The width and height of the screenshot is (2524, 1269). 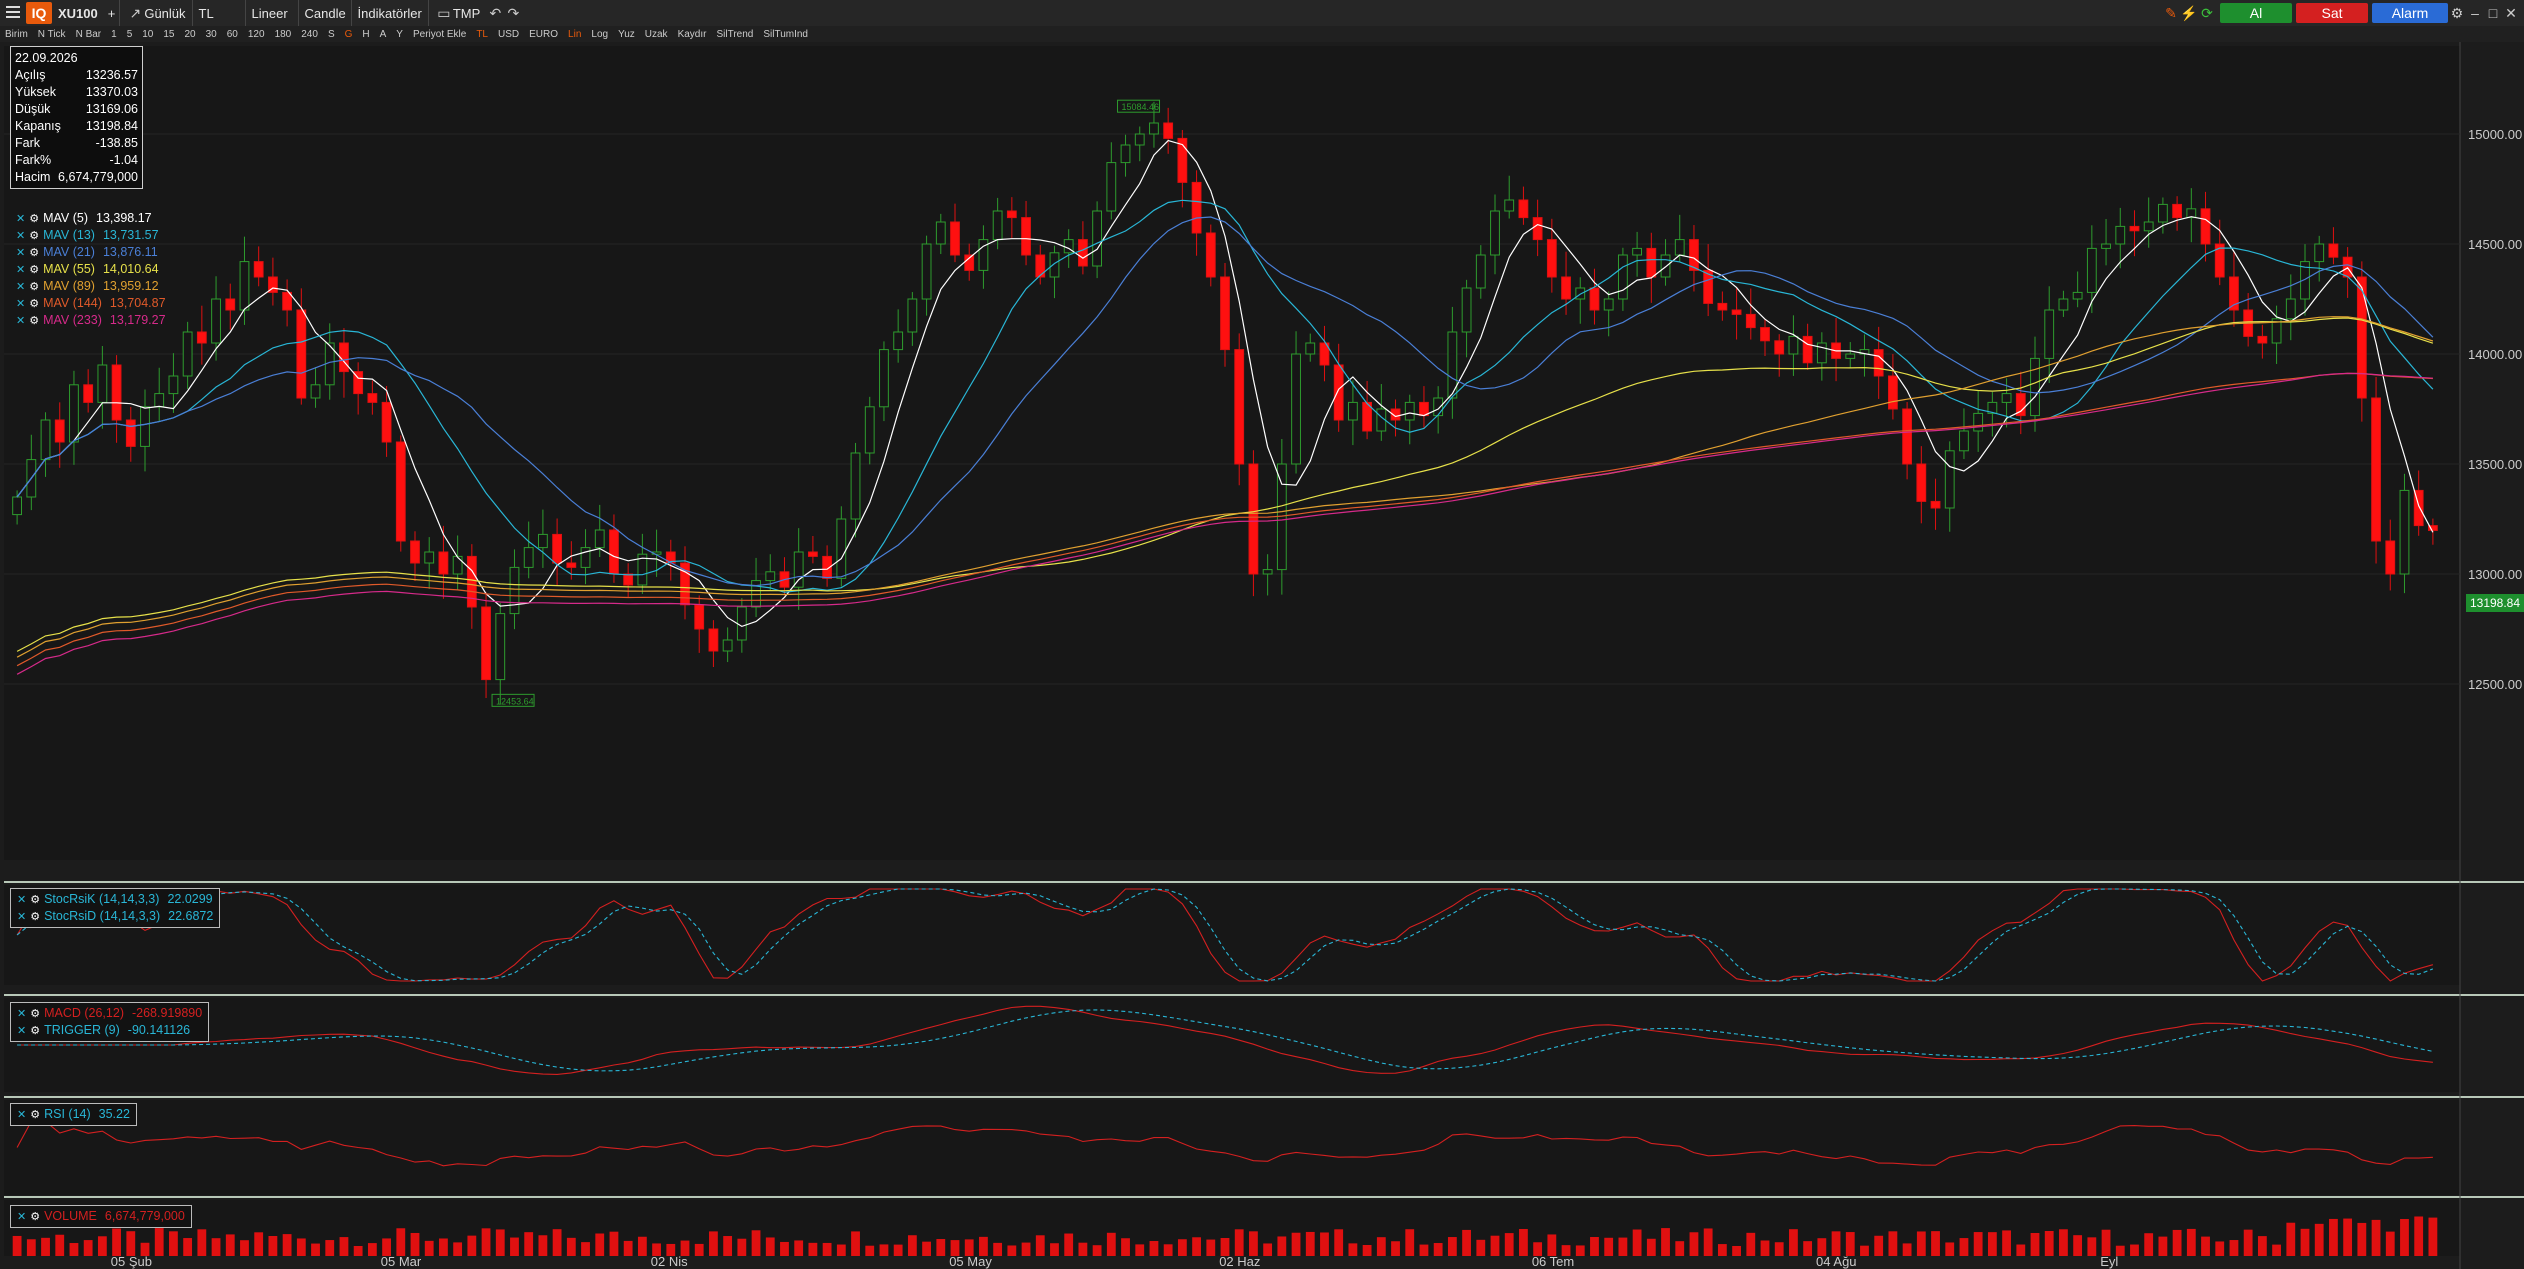 I want to click on legend-row: ✕ ⚙ MAV (55) 14,010.64, so click(x=91, y=269).